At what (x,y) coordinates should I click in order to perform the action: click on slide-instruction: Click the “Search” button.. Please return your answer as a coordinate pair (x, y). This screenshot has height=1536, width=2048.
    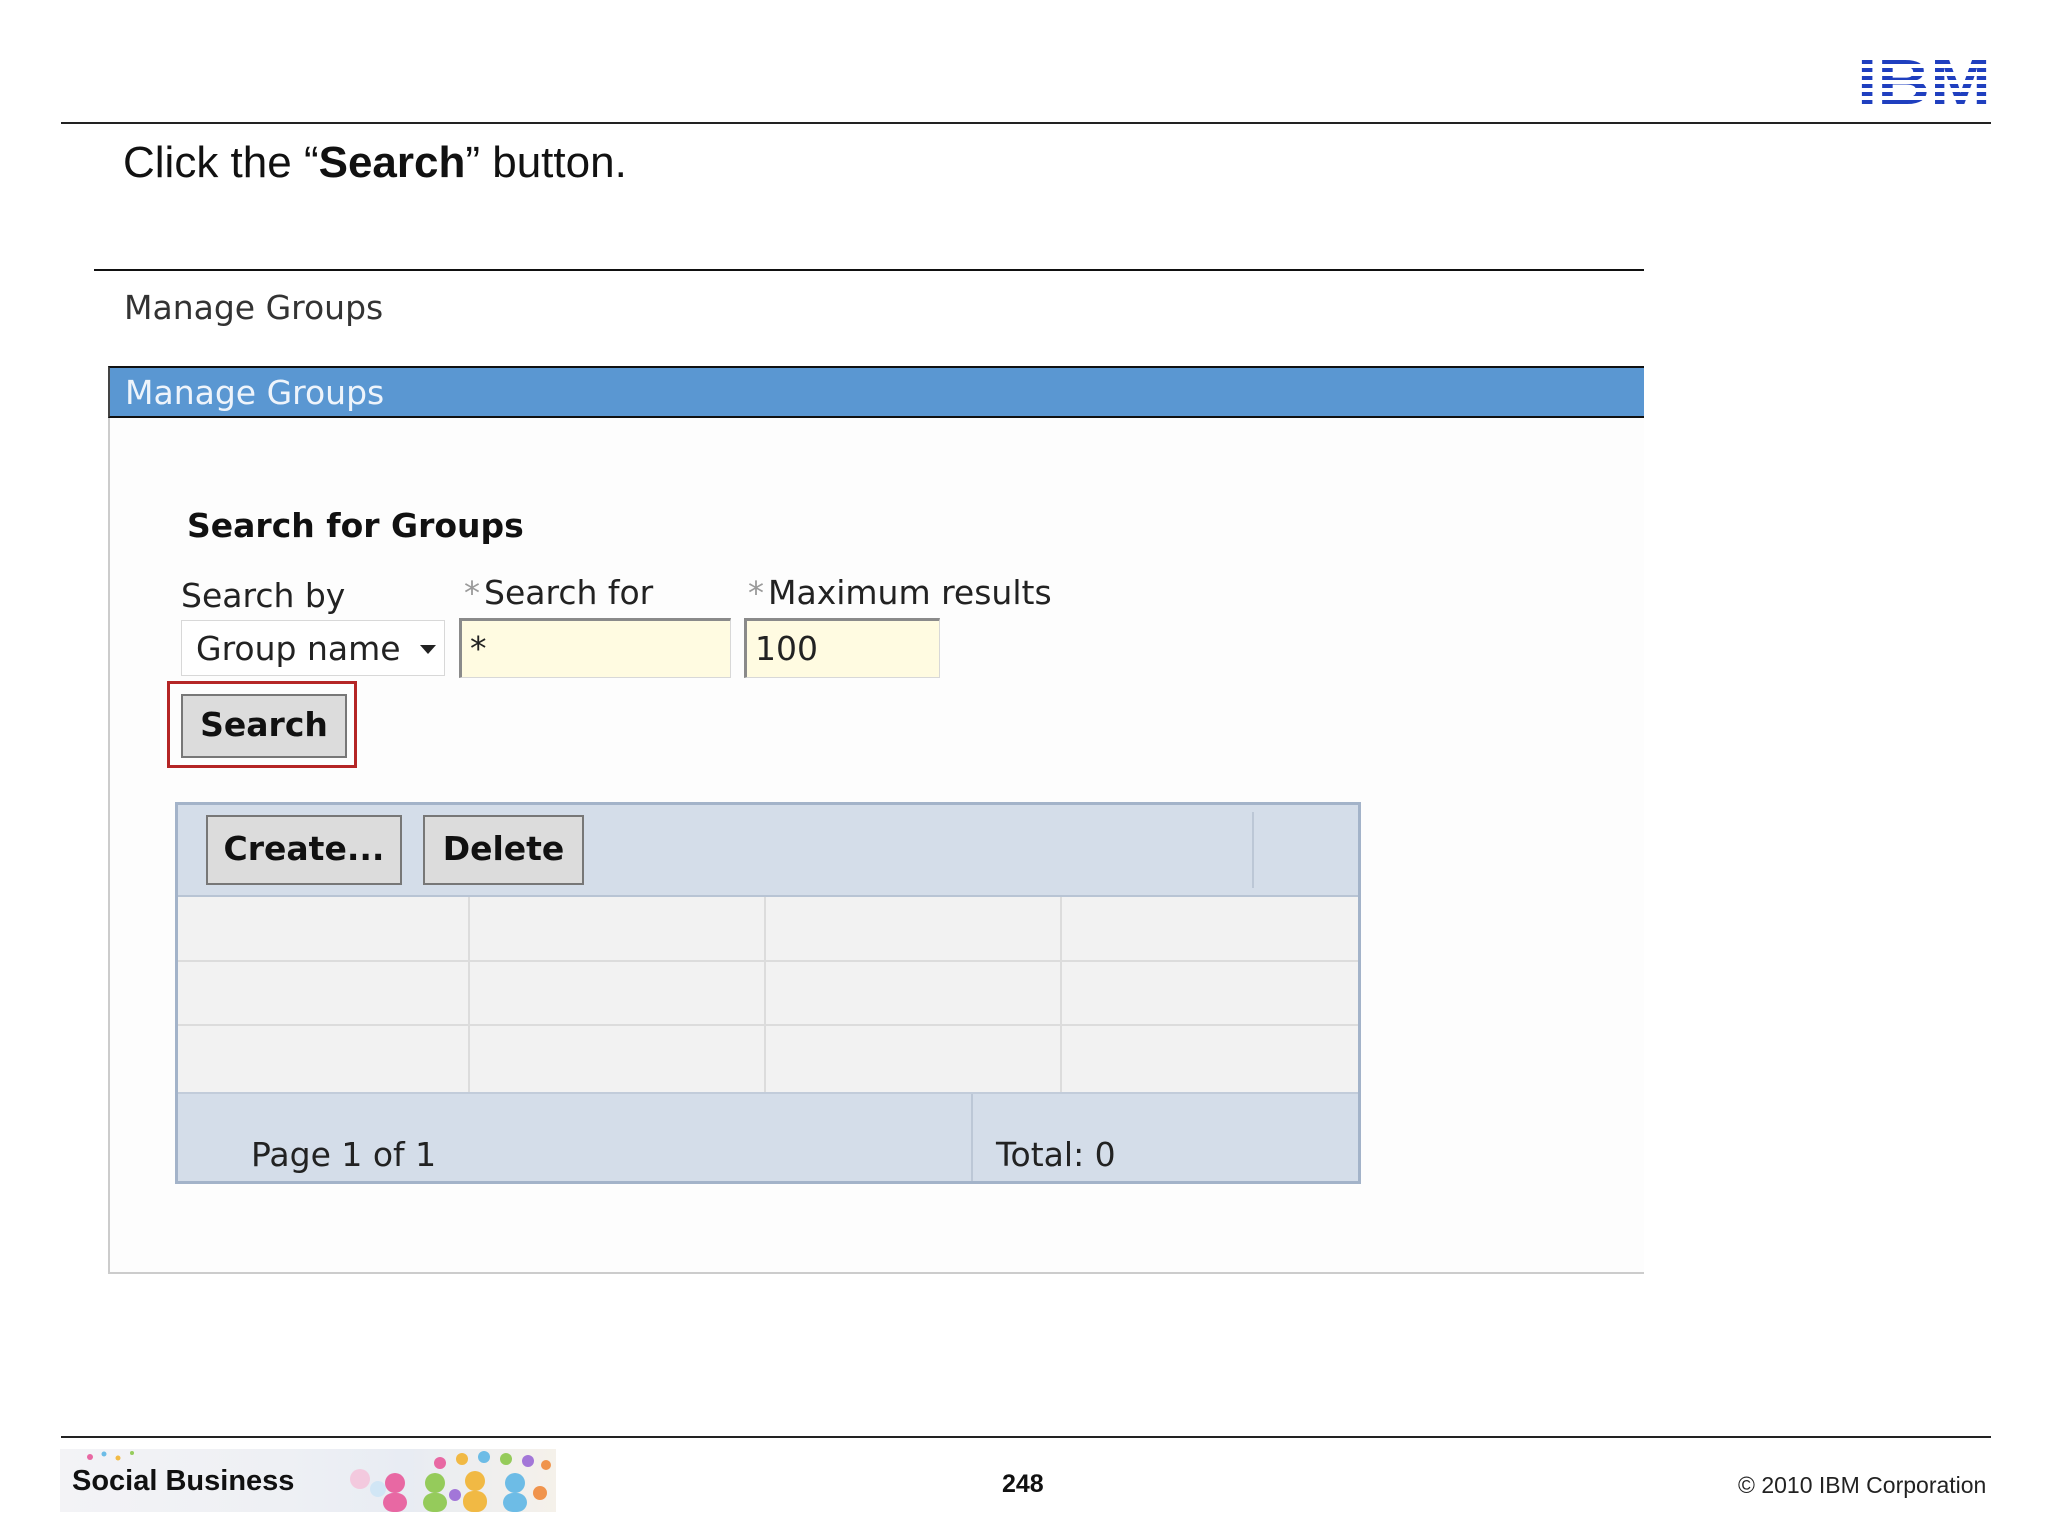
    Looking at the image, I should click on (375, 163).